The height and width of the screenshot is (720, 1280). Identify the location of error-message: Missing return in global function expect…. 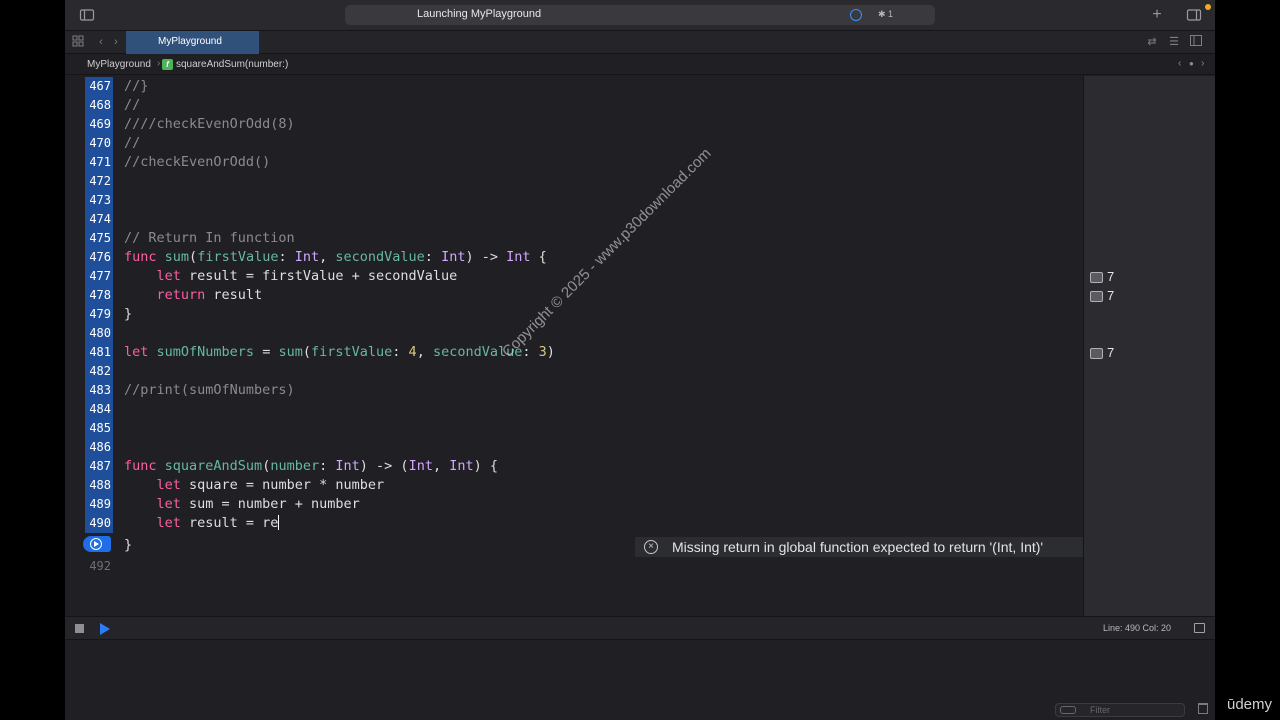
(858, 547).